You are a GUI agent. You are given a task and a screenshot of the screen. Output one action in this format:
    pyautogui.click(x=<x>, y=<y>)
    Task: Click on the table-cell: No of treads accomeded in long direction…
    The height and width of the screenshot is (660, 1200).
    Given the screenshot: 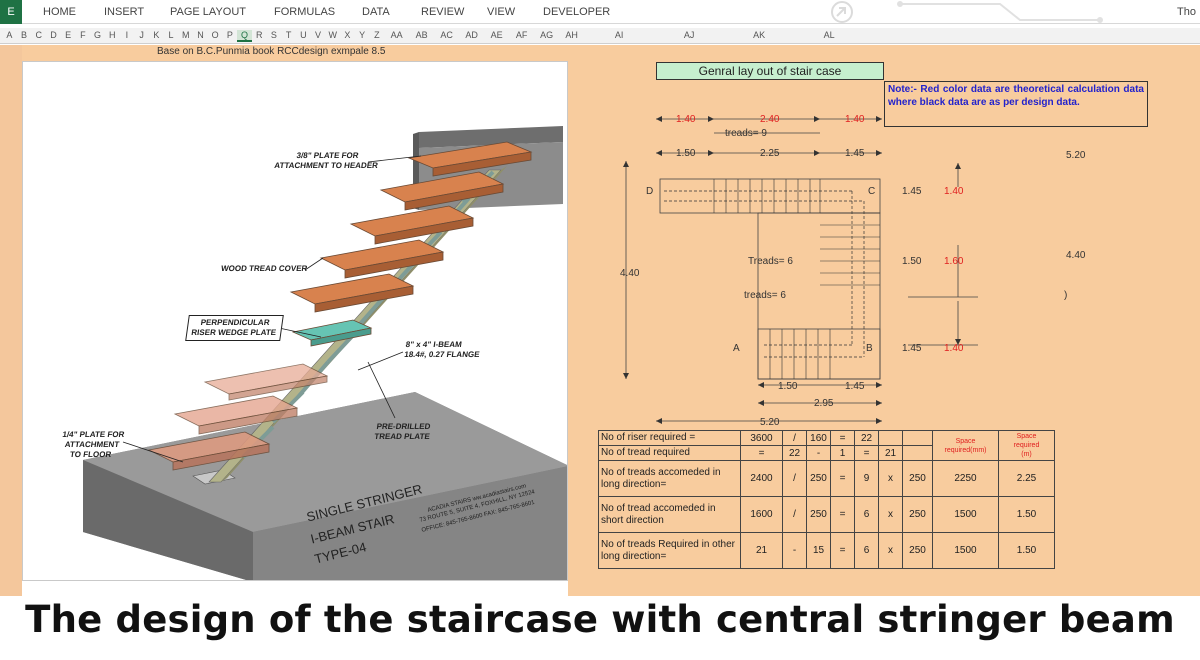 What is the action you would take?
    pyautogui.click(x=669, y=478)
    